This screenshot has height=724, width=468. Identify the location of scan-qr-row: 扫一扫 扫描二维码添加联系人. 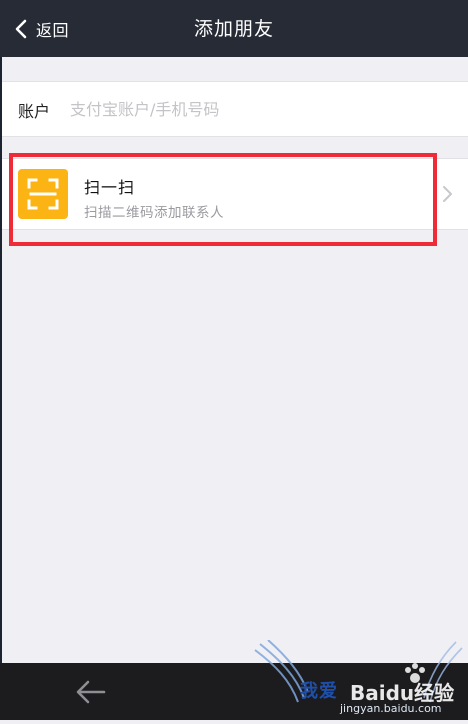
(235, 194).